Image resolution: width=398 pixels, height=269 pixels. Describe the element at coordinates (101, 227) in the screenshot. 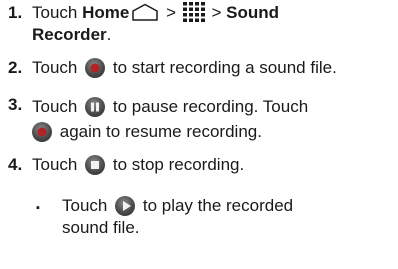

I see `bullet-description-line2: sound file.` at that location.